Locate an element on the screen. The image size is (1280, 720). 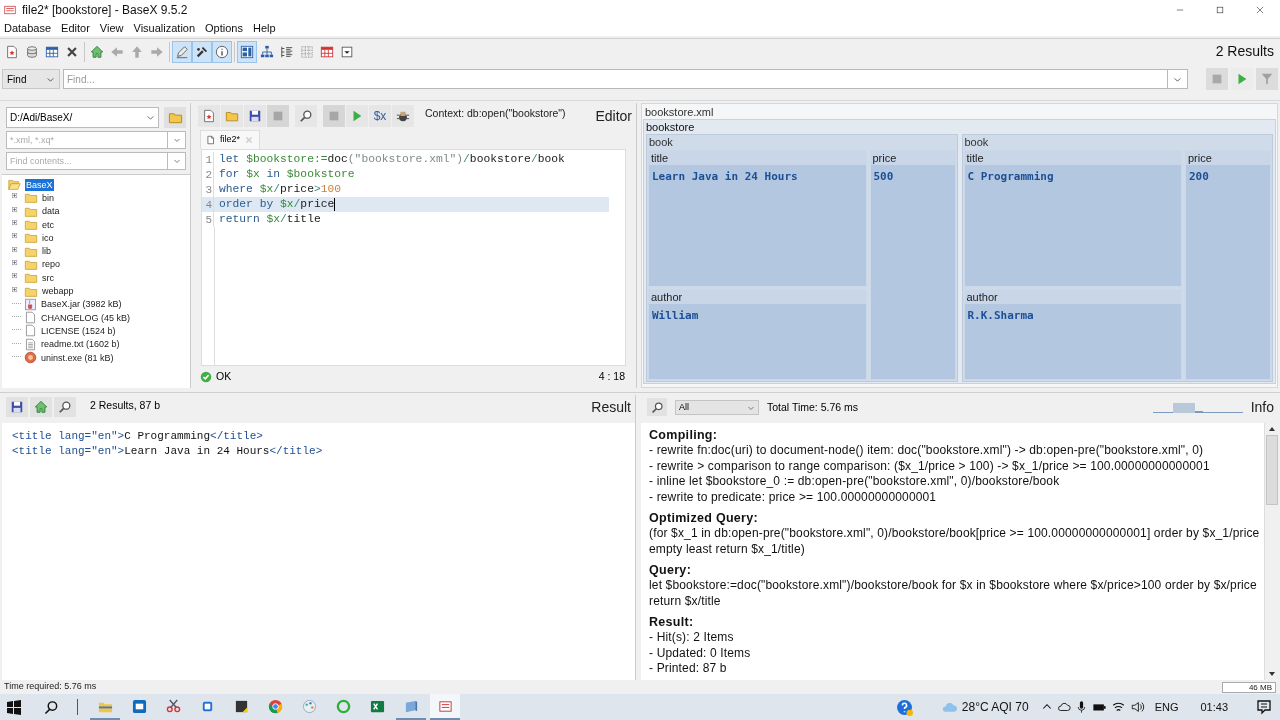
node-value: R.K.Sharma is located at coordinates (1000, 316).